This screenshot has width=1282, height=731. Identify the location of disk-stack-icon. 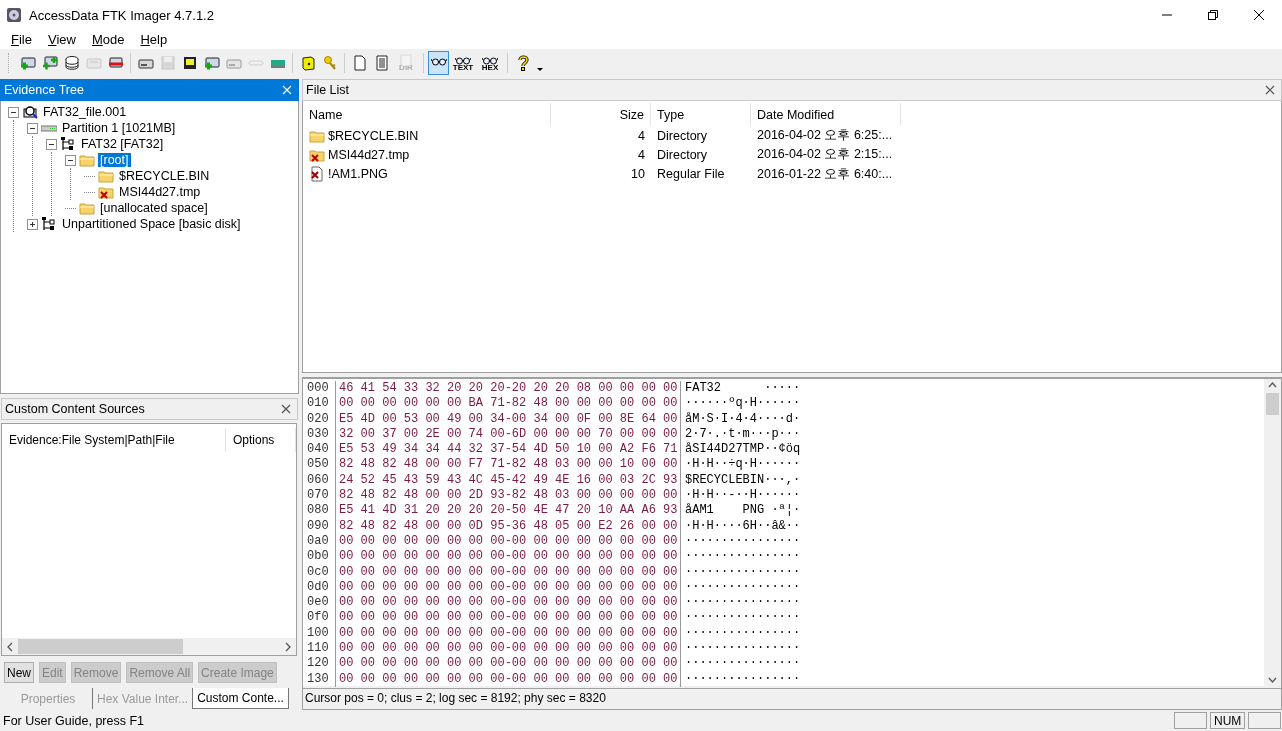
(71, 63).